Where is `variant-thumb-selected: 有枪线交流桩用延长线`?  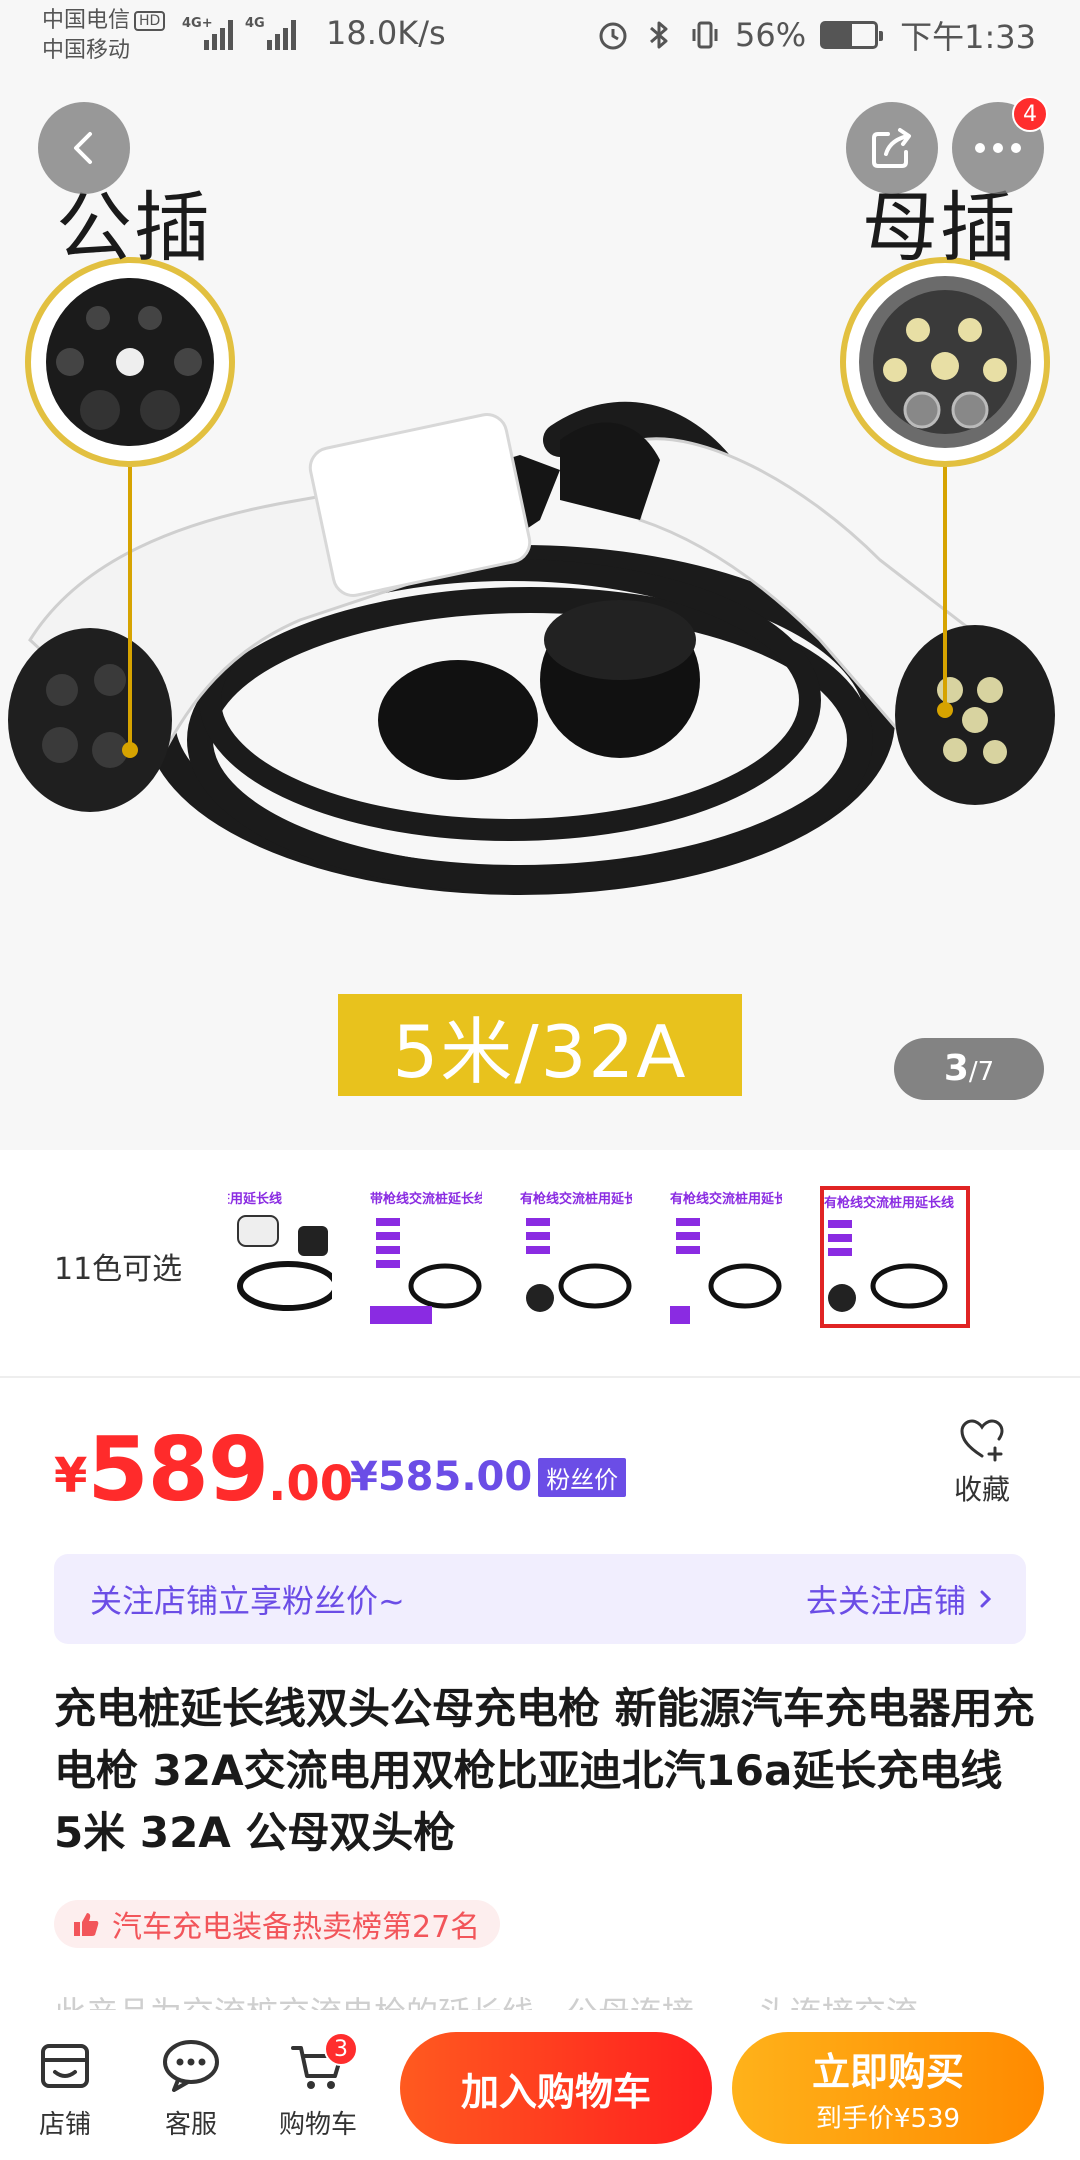 variant-thumb-selected: 有枪线交流桩用延长线 is located at coordinates (895, 1257).